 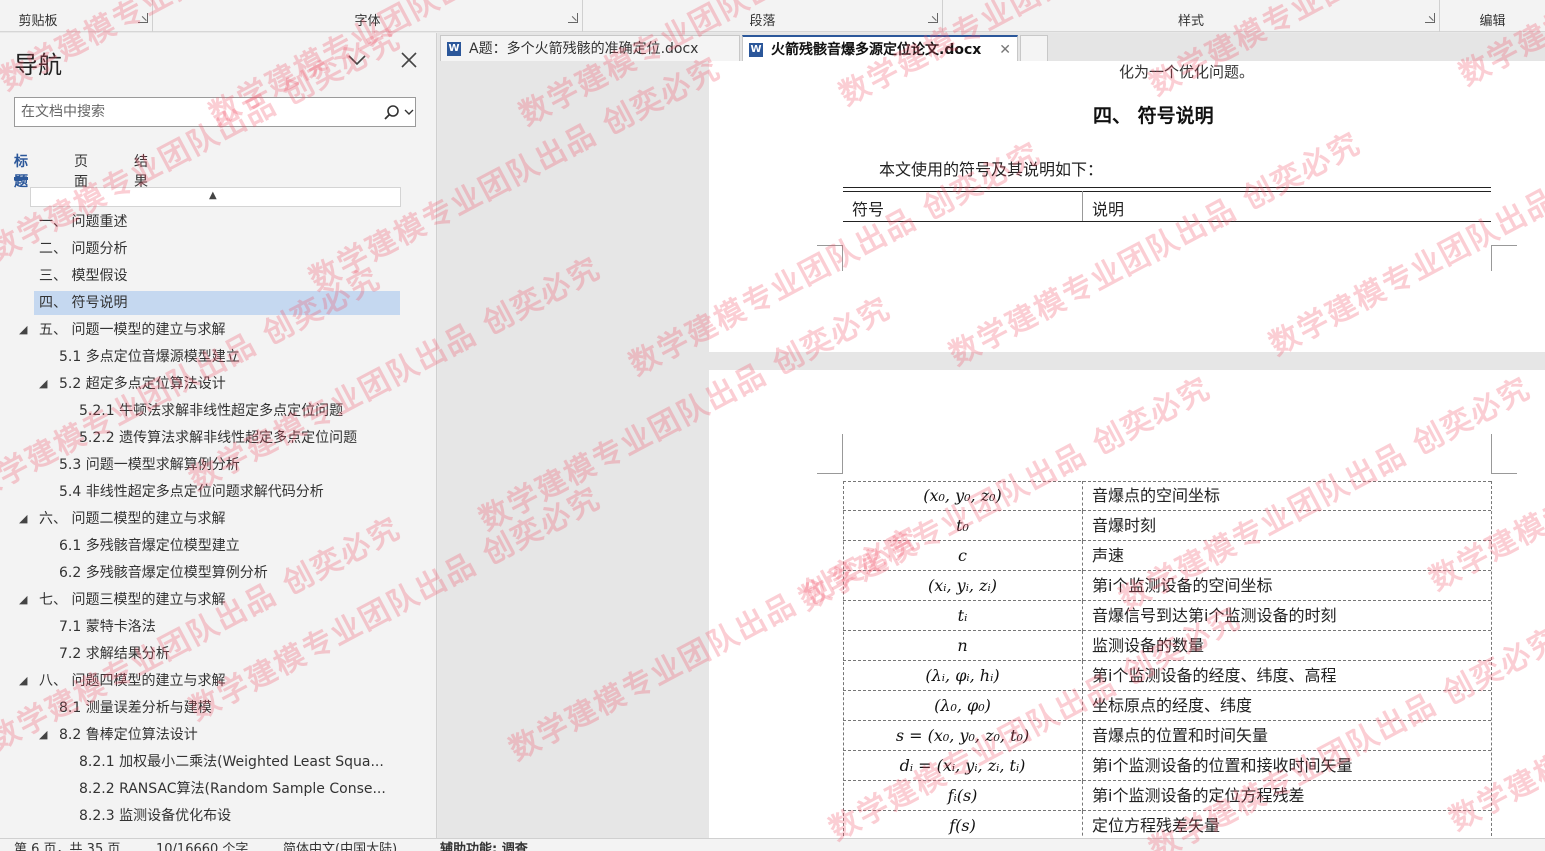 I want to click on search-icon, so click(x=392, y=113).